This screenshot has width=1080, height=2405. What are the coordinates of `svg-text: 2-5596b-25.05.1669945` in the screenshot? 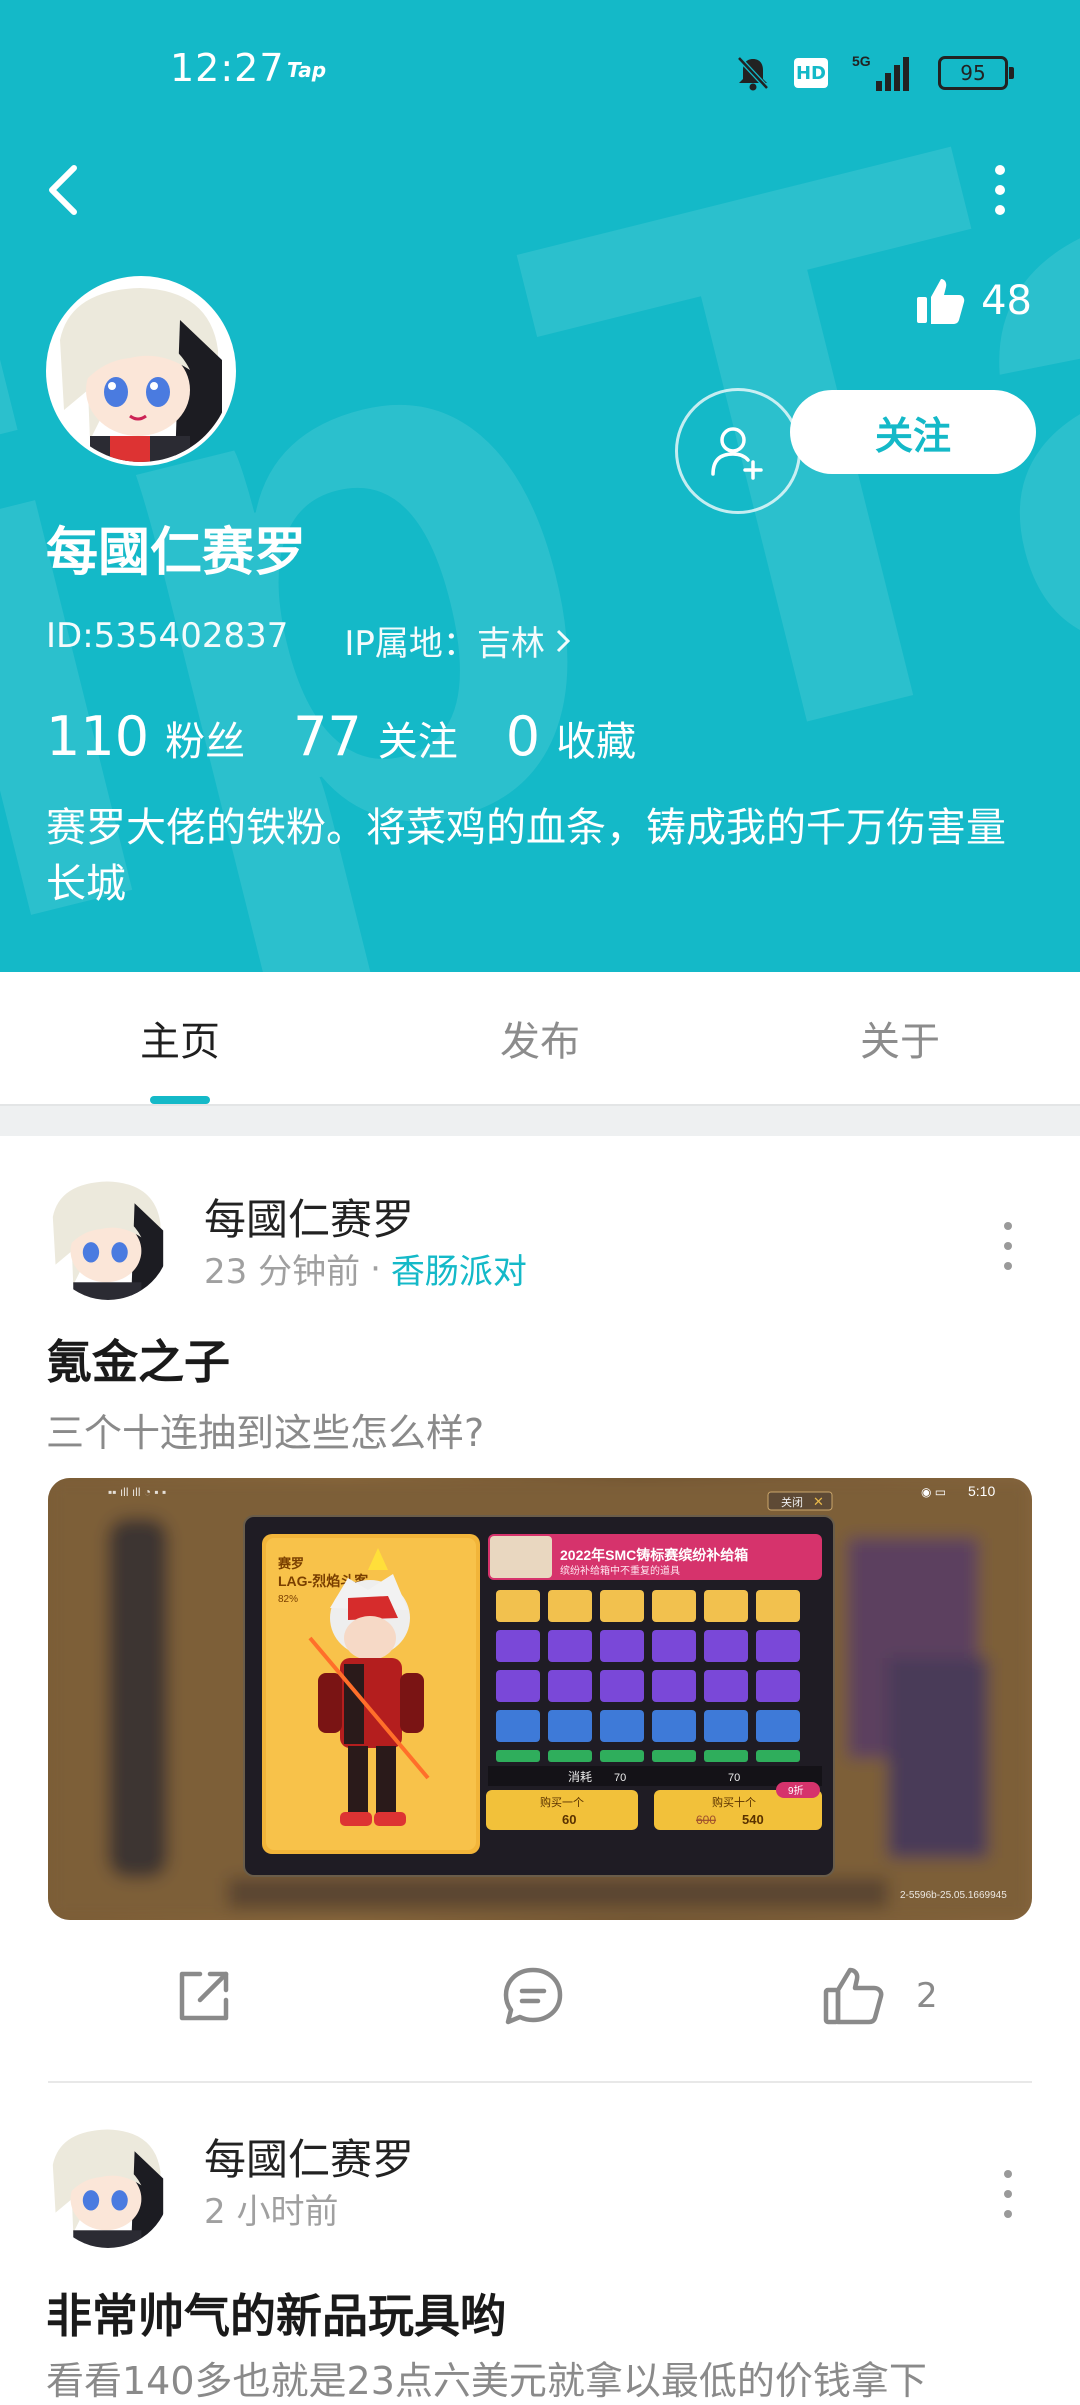 It's located at (953, 1895).